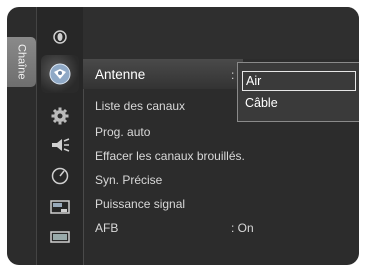 The height and width of the screenshot is (270, 370). What do you see at coordinates (233, 75) in the screenshot?
I see `menu-item-antenna-value: :` at bounding box center [233, 75].